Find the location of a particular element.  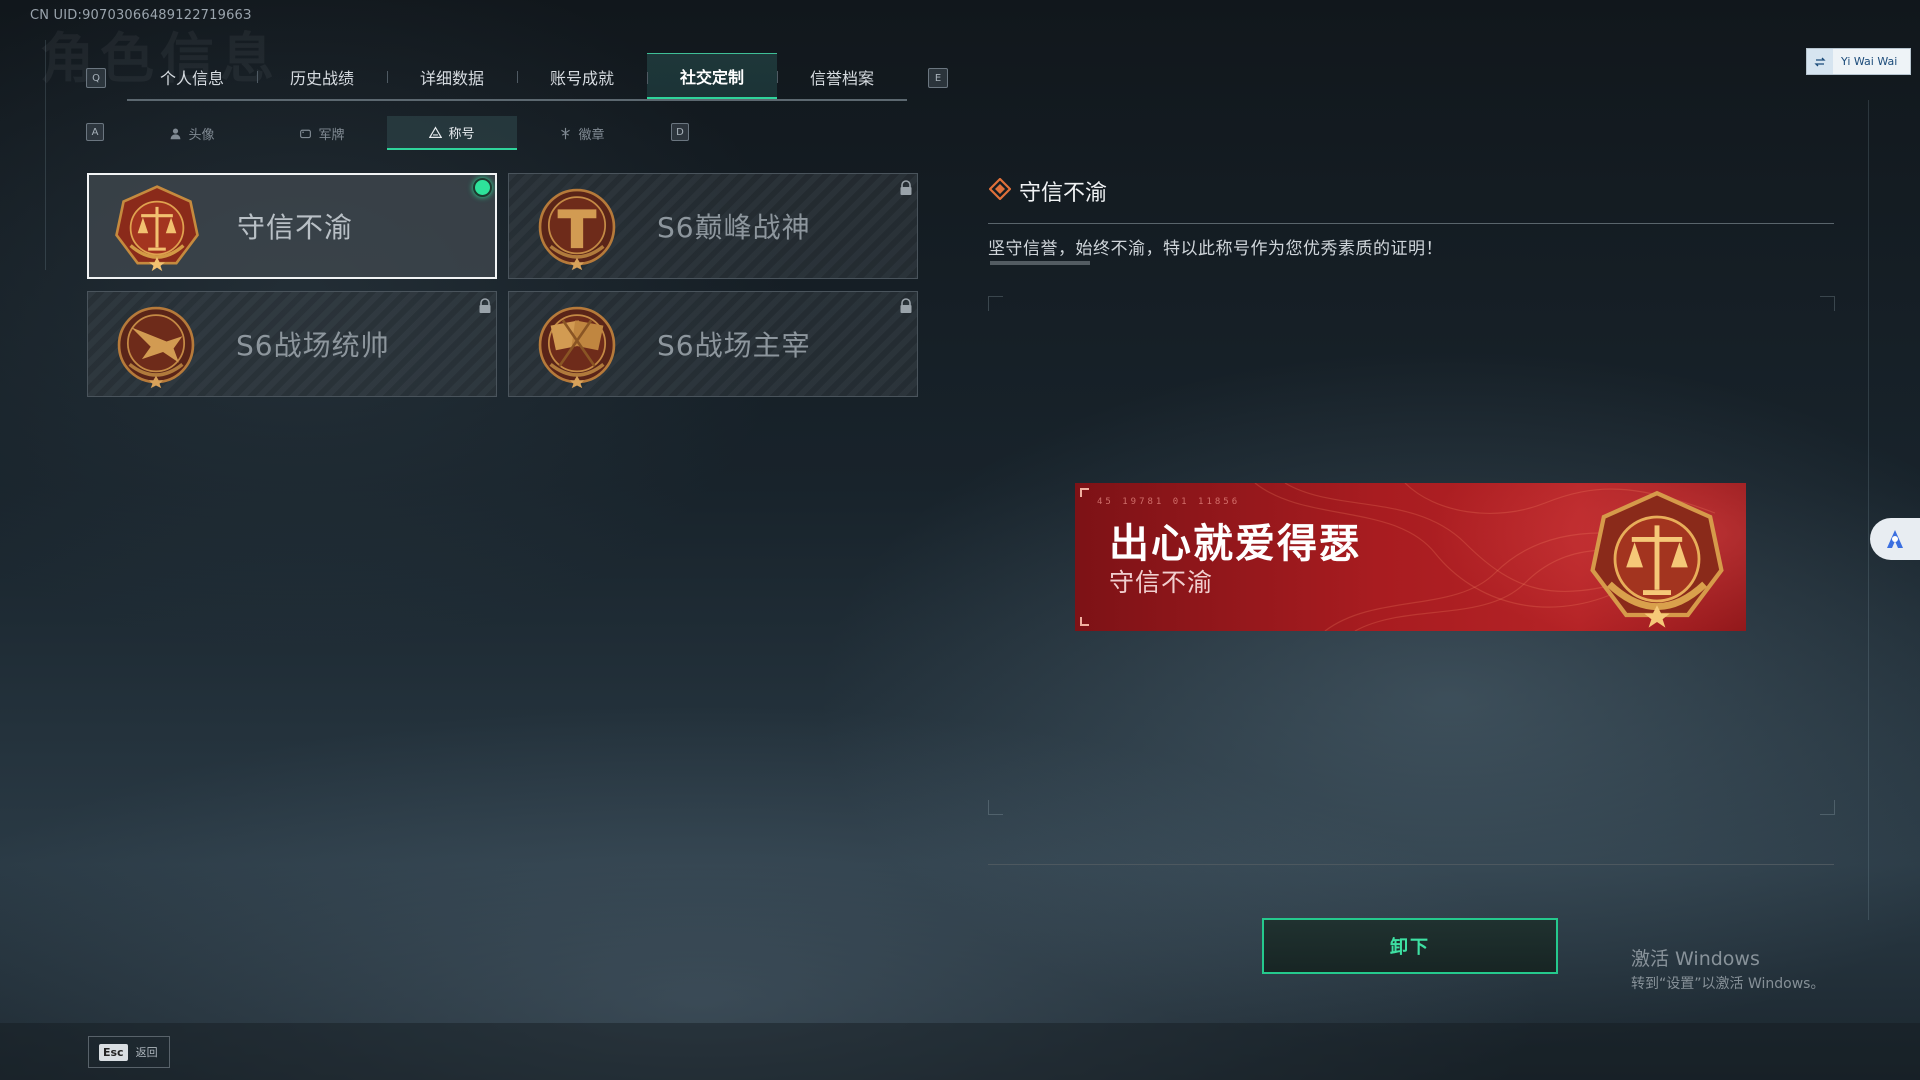

unequip-button: 卸下 is located at coordinates (1410, 946).